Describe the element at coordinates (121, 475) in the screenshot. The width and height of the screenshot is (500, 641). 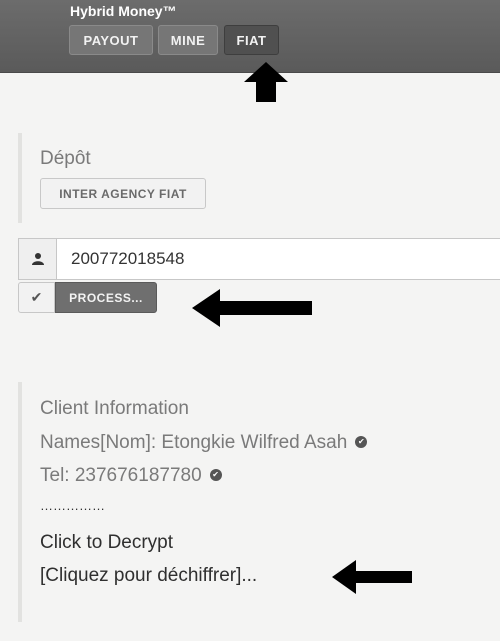
I see `client-tel: Tel: 237676187780` at that location.